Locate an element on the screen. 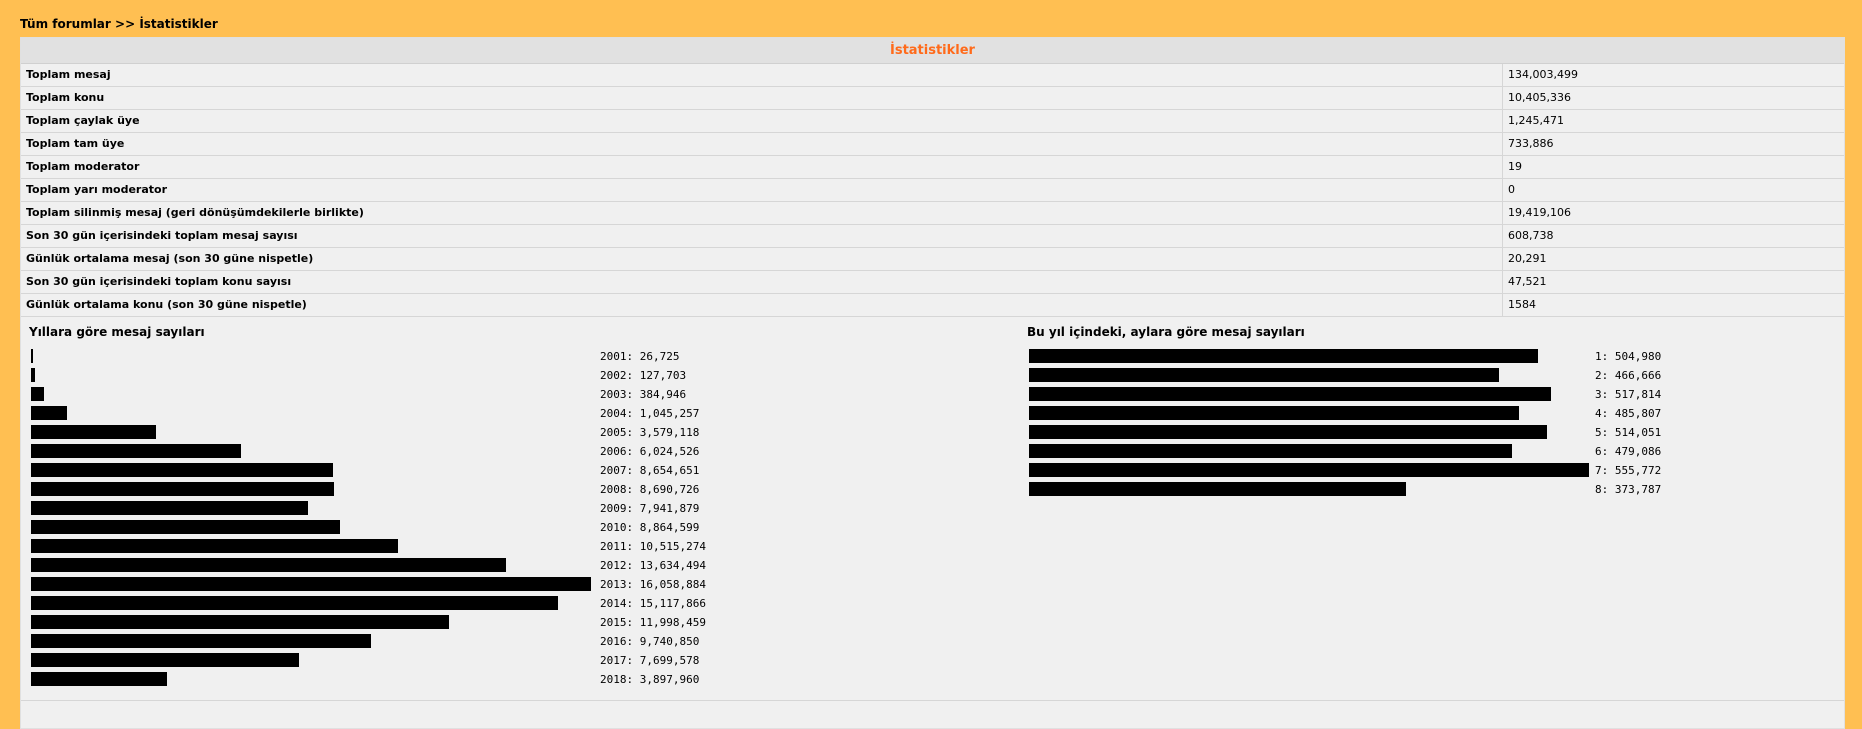  bar-2007 is located at coordinates (182, 470).